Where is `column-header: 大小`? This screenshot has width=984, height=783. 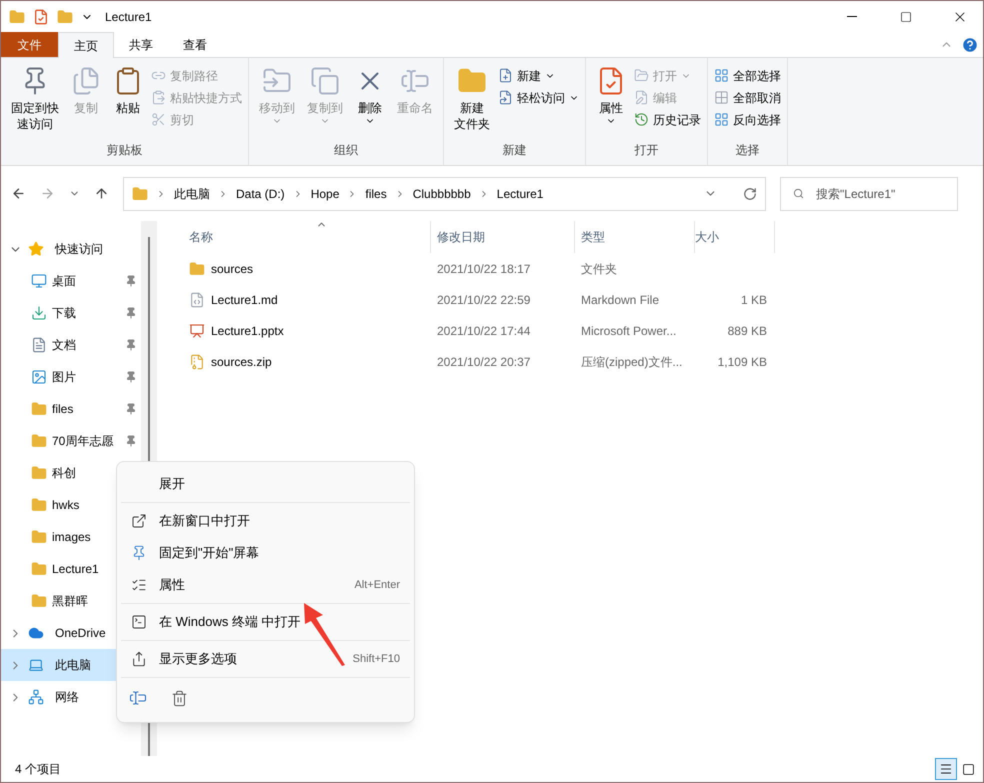
column-header: 大小 is located at coordinates (735, 237).